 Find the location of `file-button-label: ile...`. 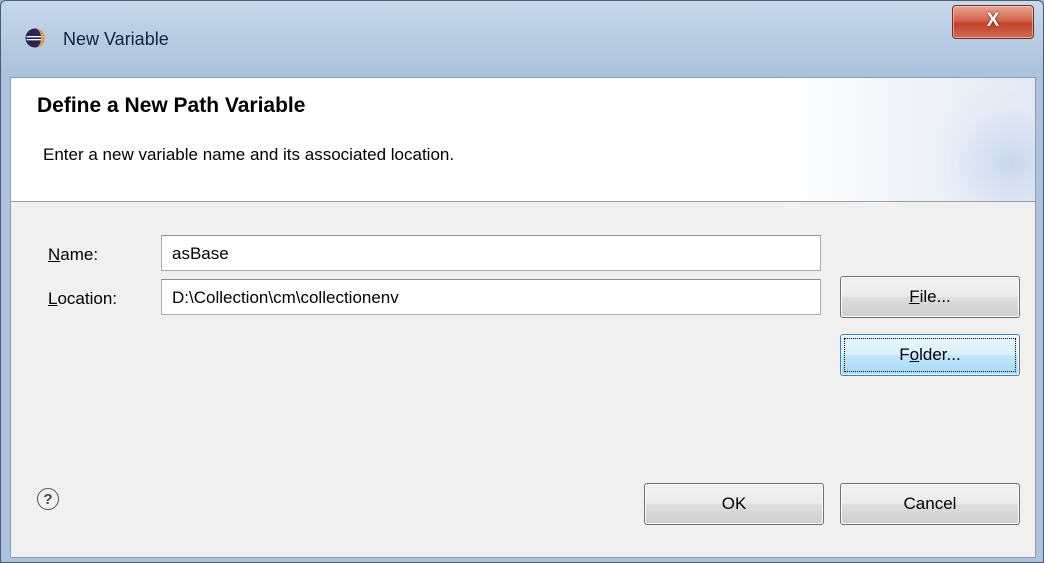

file-button-label: ile... is located at coordinates (935, 296).